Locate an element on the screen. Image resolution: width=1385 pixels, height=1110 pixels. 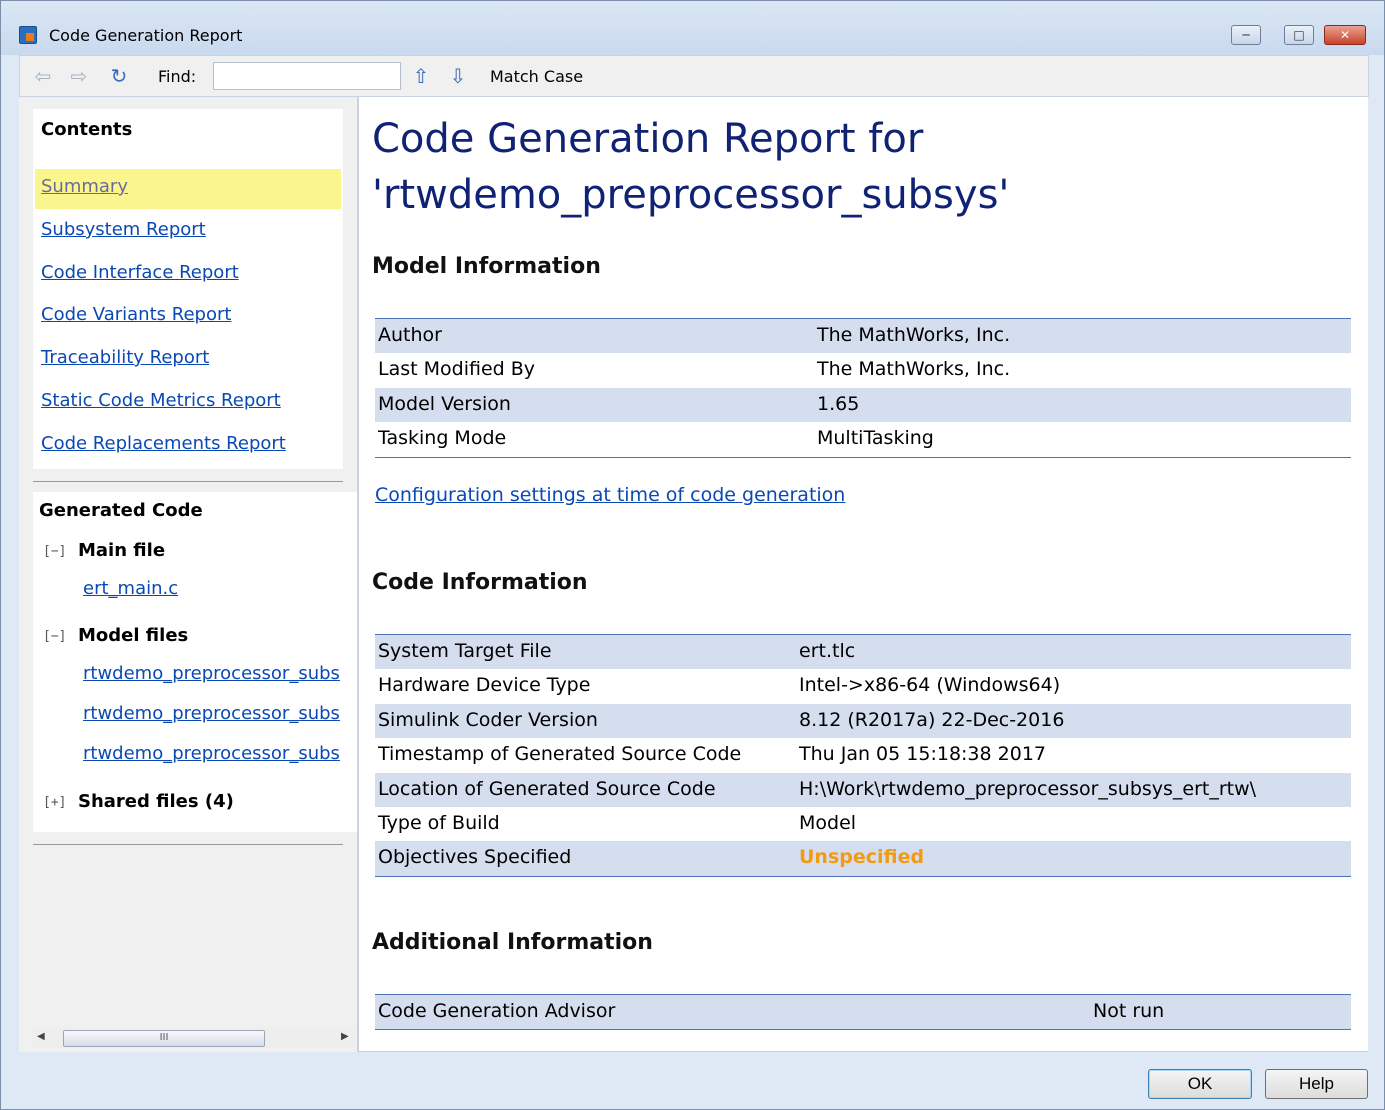
row-label: Timestamp of Generated Source Code is located at coordinates (560, 754).